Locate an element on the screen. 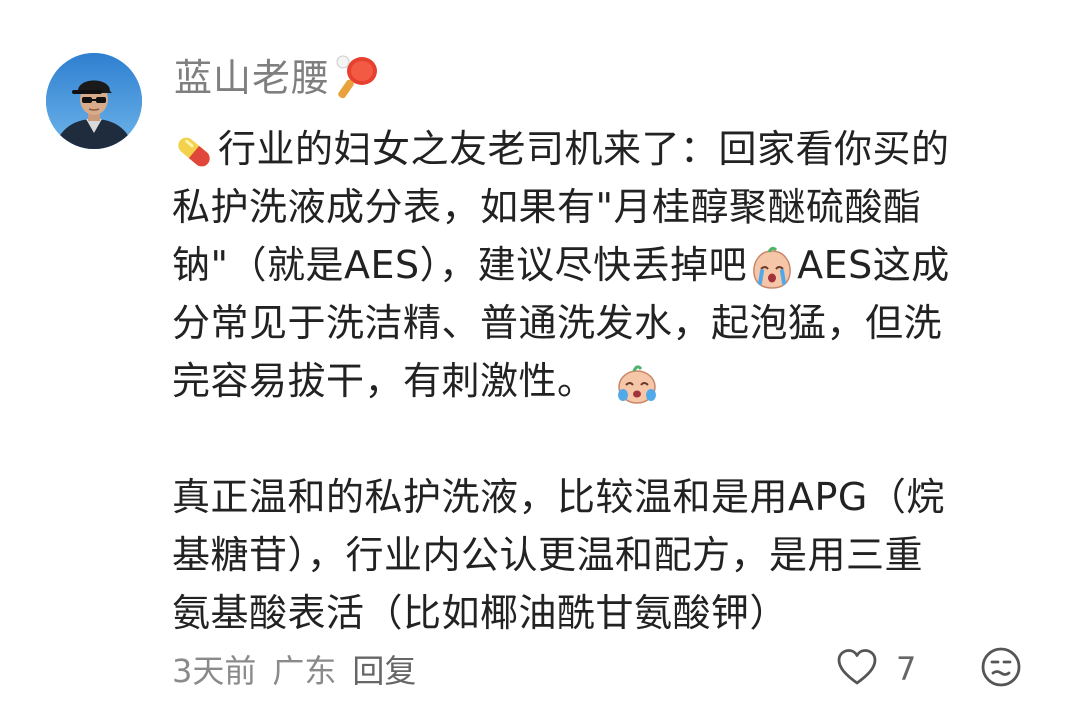 The height and width of the screenshot is (722, 1080). text-line: 行业的妇女之友老司机来了：回家看你买的 is located at coordinates (602, 149).